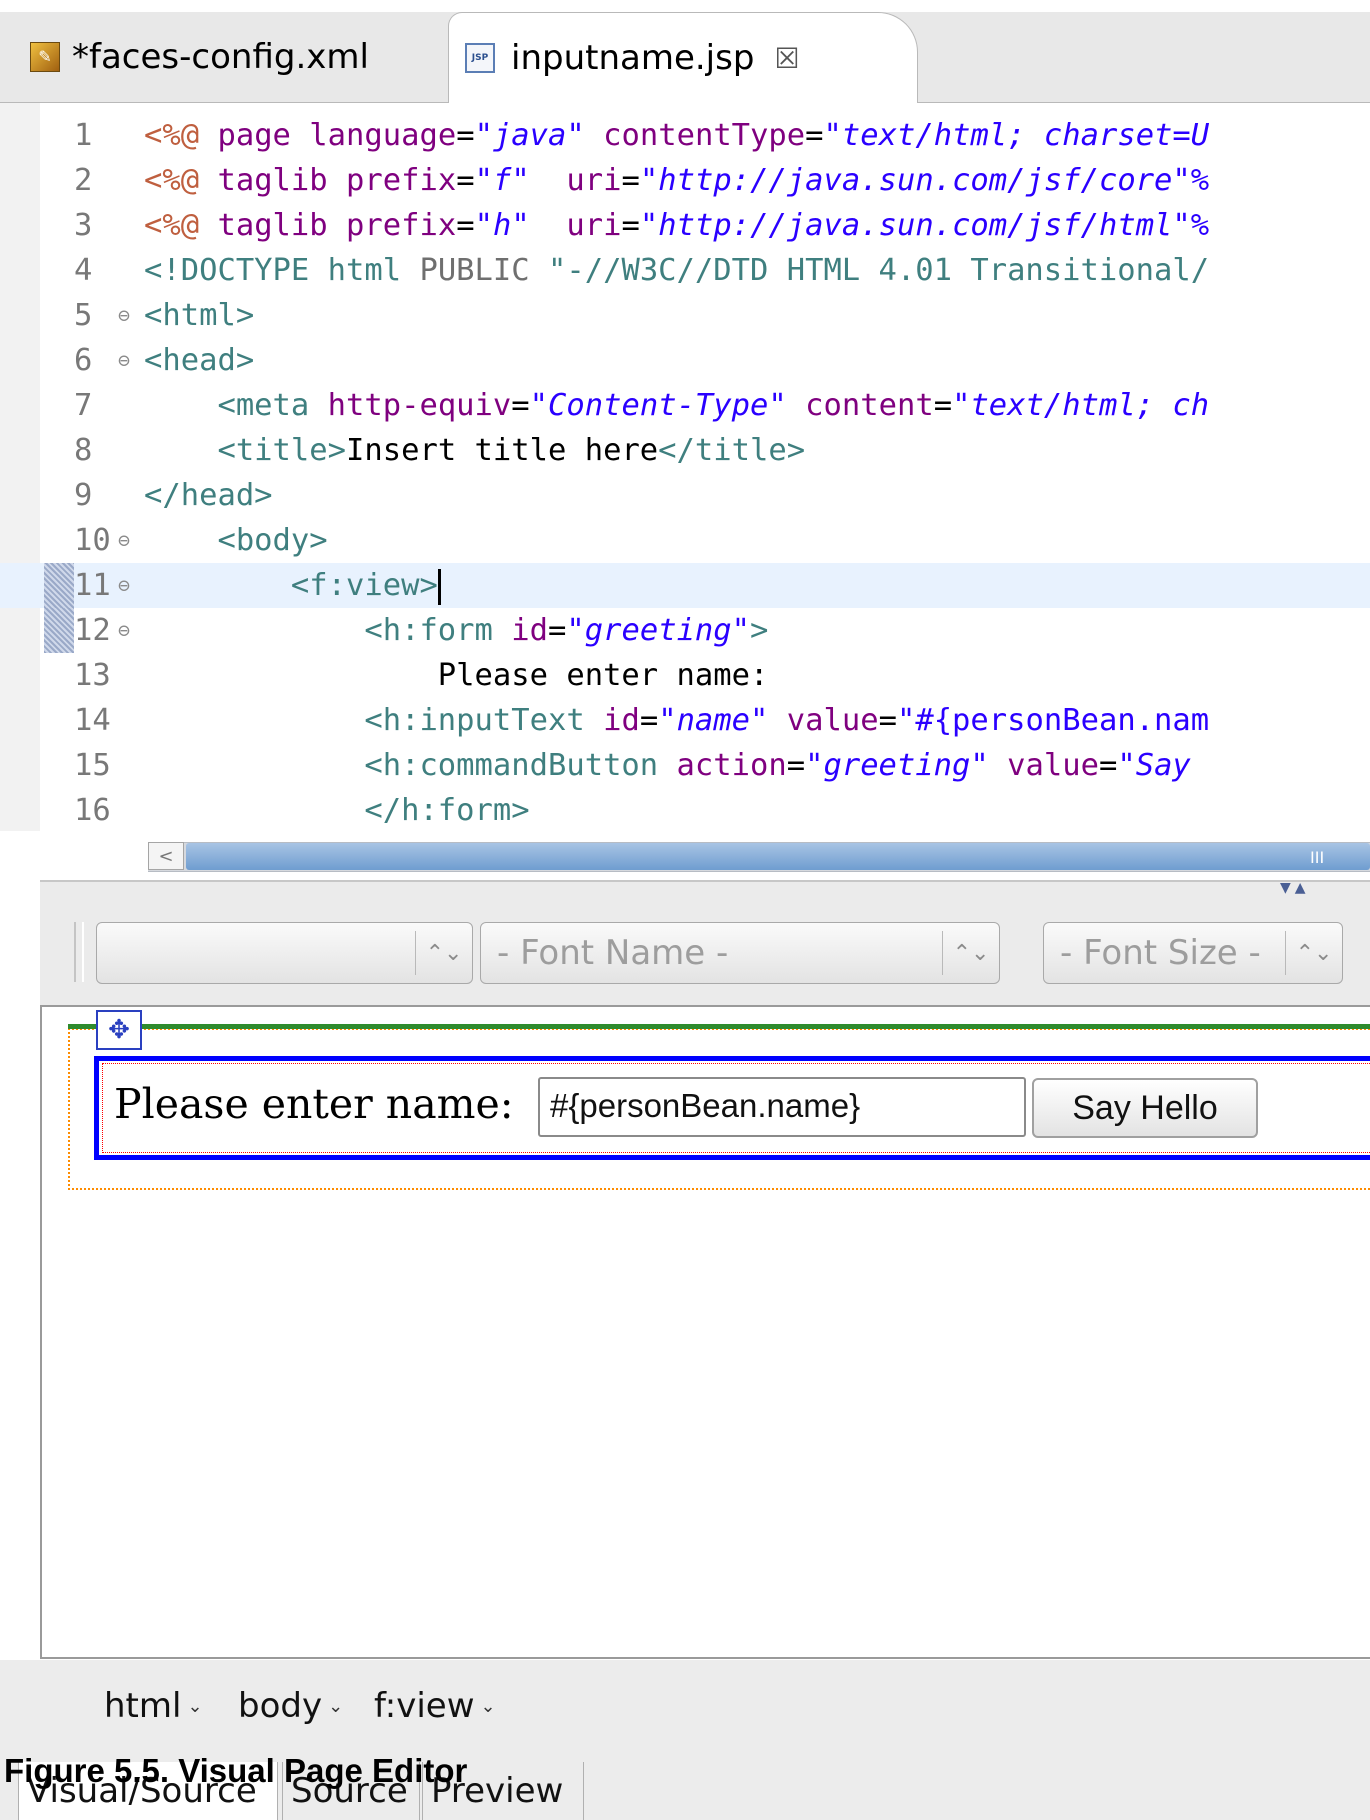 Image resolution: width=1370 pixels, height=1820 pixels. What do you see at coordinates (83, 495) in the screenshot?
I see `line-number: 9` at bounding box center [83, 495].